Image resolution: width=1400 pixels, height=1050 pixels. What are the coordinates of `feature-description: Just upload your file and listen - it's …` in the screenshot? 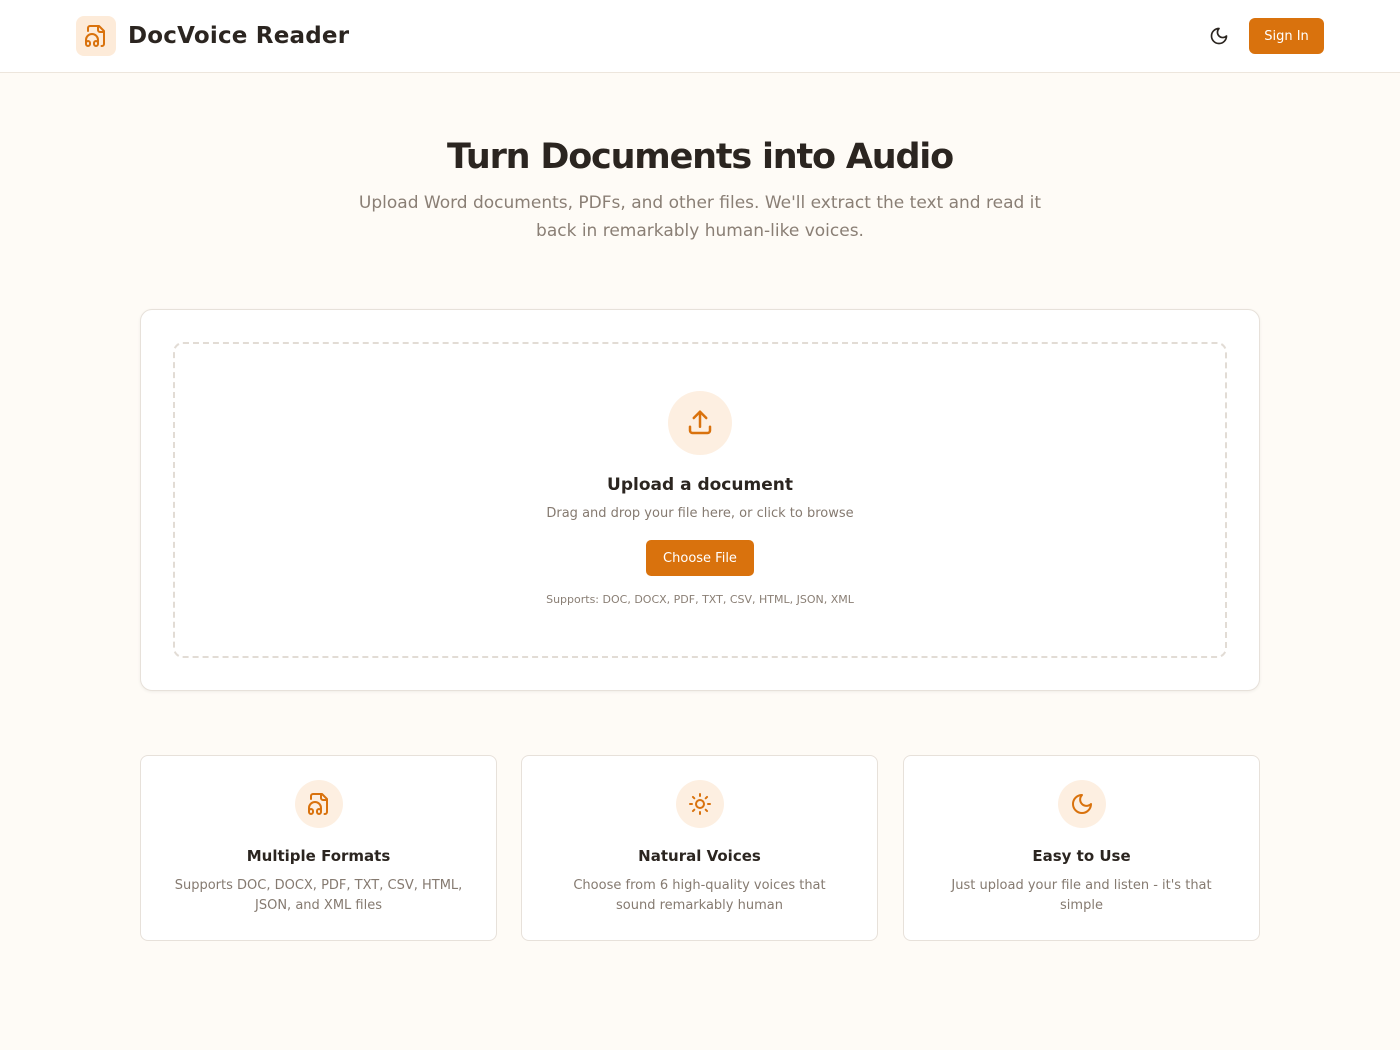 It's located at (1081, 895).